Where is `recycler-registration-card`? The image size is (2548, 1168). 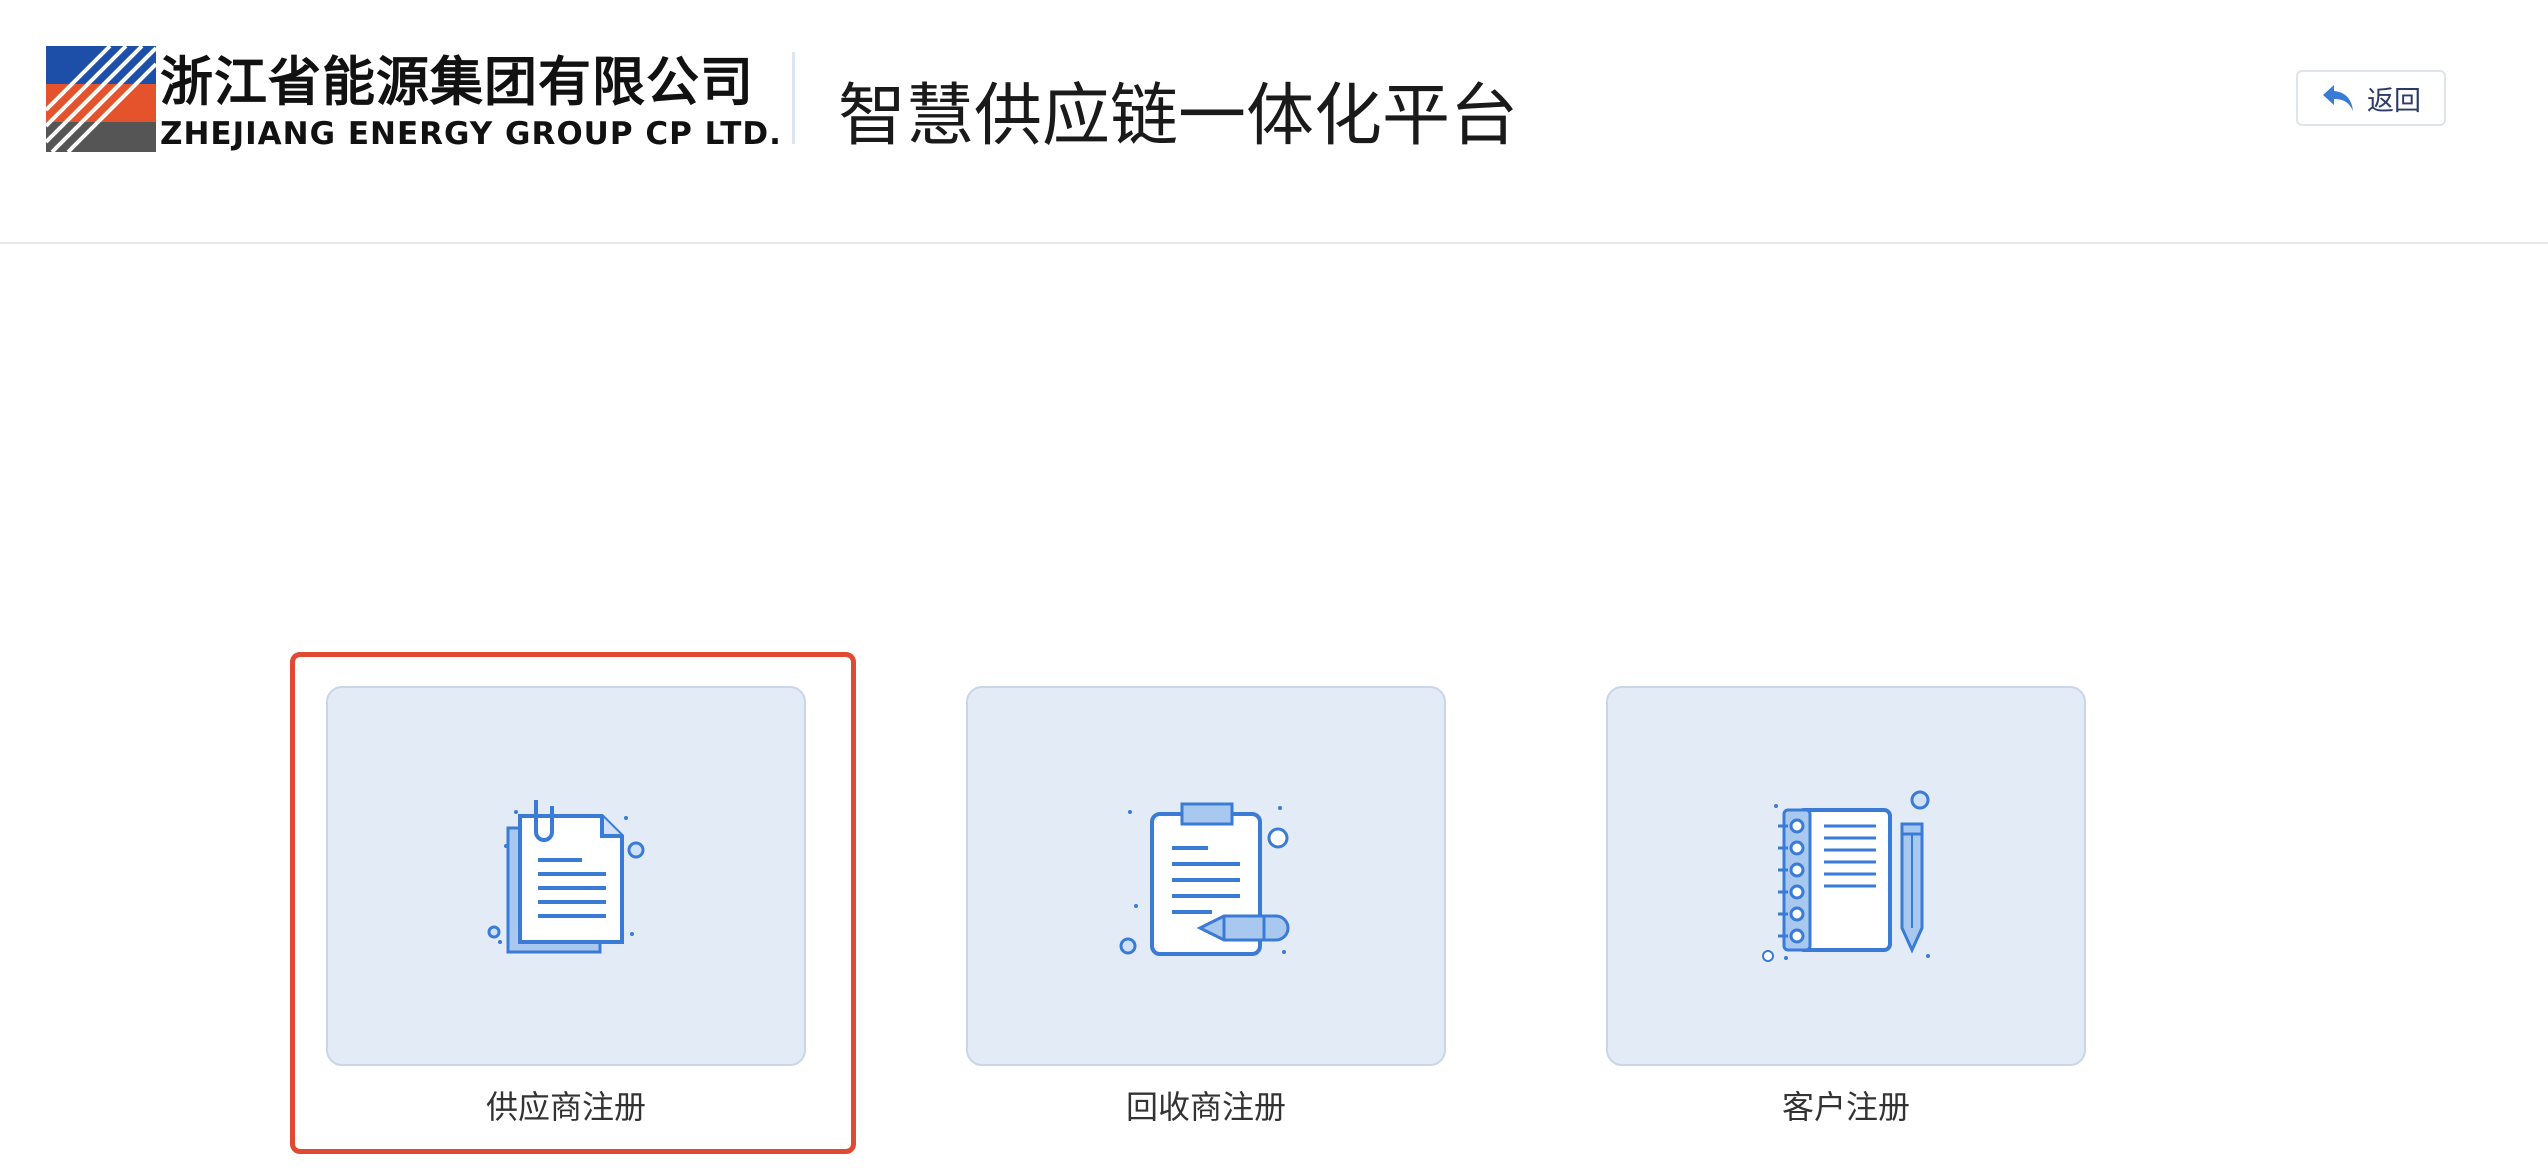
recycler-registration-card is located at coordinates (1206, 876).